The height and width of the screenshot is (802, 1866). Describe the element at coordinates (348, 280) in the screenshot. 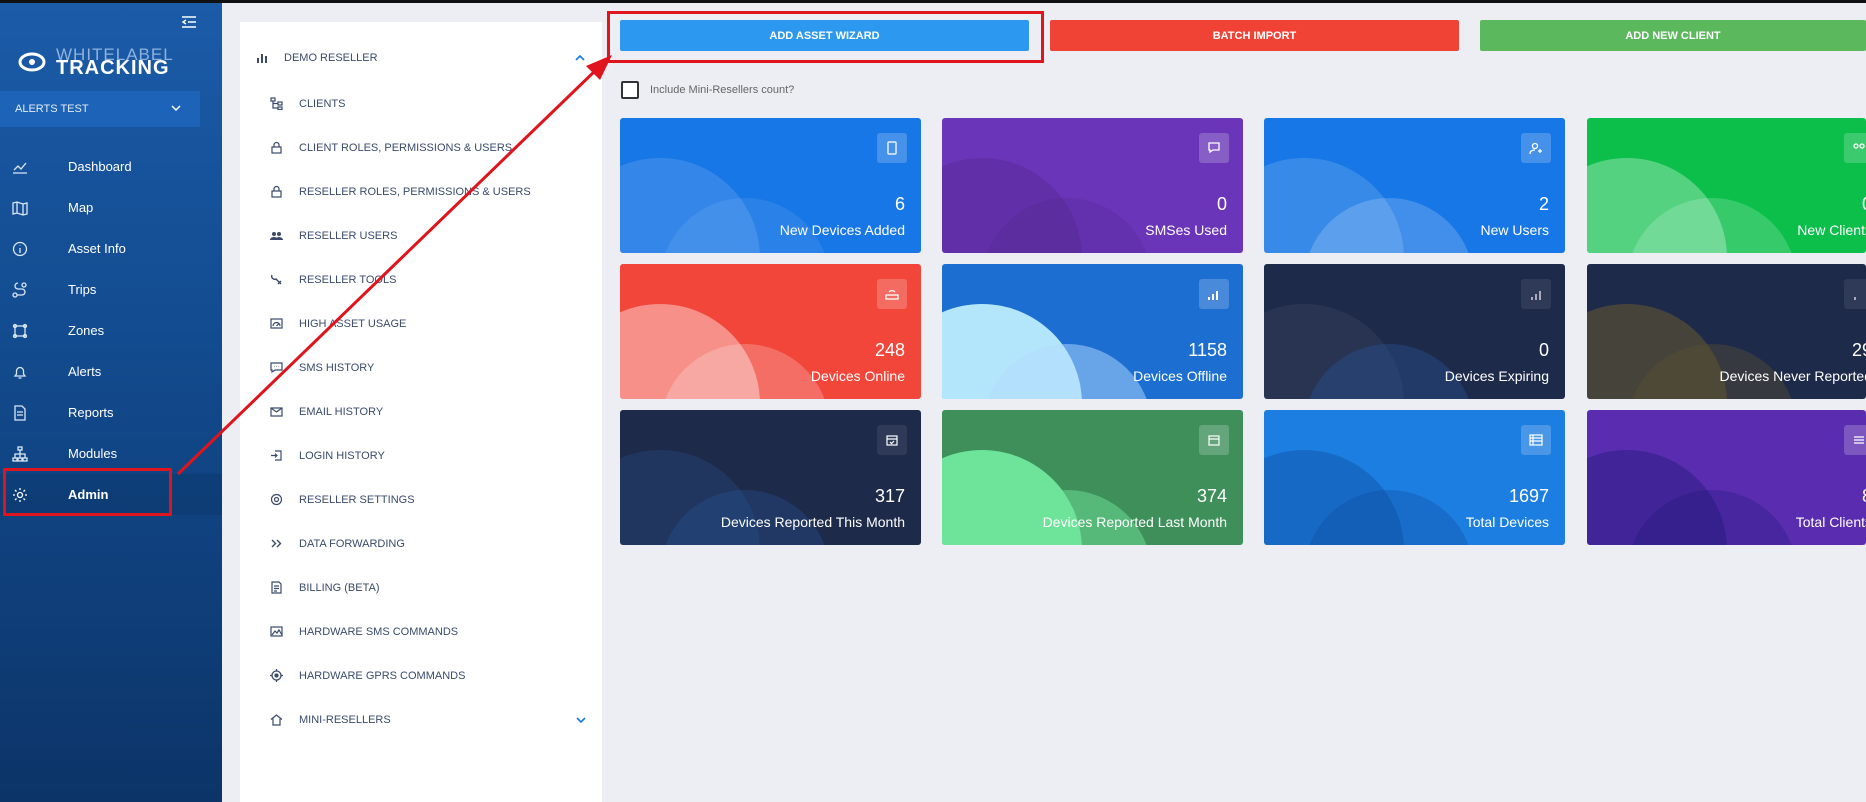

I see `submenu-item-label: RESELLER TOOLS` at that location.